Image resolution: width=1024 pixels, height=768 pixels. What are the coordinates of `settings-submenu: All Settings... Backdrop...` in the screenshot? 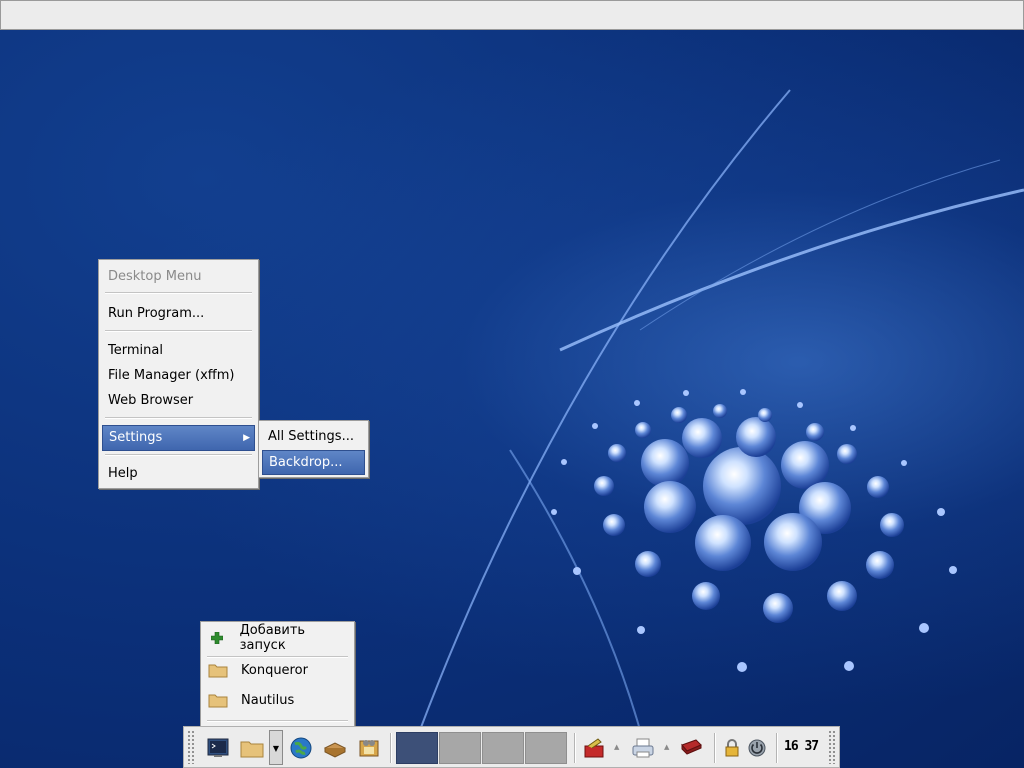 It's located at (313, 449).